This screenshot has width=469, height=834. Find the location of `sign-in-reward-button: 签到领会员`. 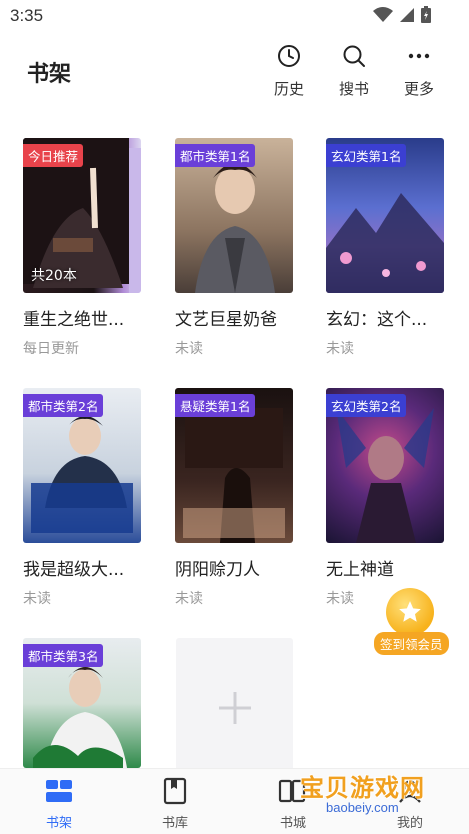

sign-in-reward-button: 签到领会员 is located at coordinates (411, 623).